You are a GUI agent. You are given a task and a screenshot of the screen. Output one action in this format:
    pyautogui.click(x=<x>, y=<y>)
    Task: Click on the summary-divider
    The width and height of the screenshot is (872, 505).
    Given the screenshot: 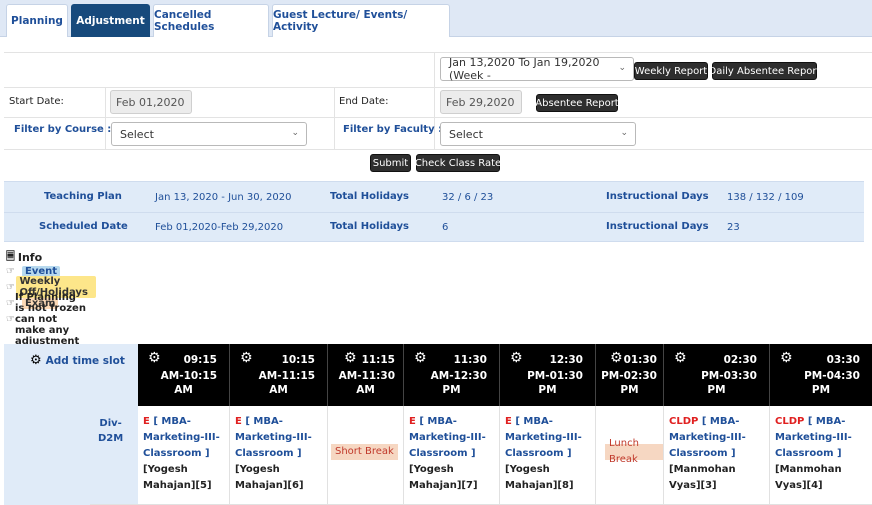 What is the action you would take?
    pyautogui.click(x=434, y=212)
    